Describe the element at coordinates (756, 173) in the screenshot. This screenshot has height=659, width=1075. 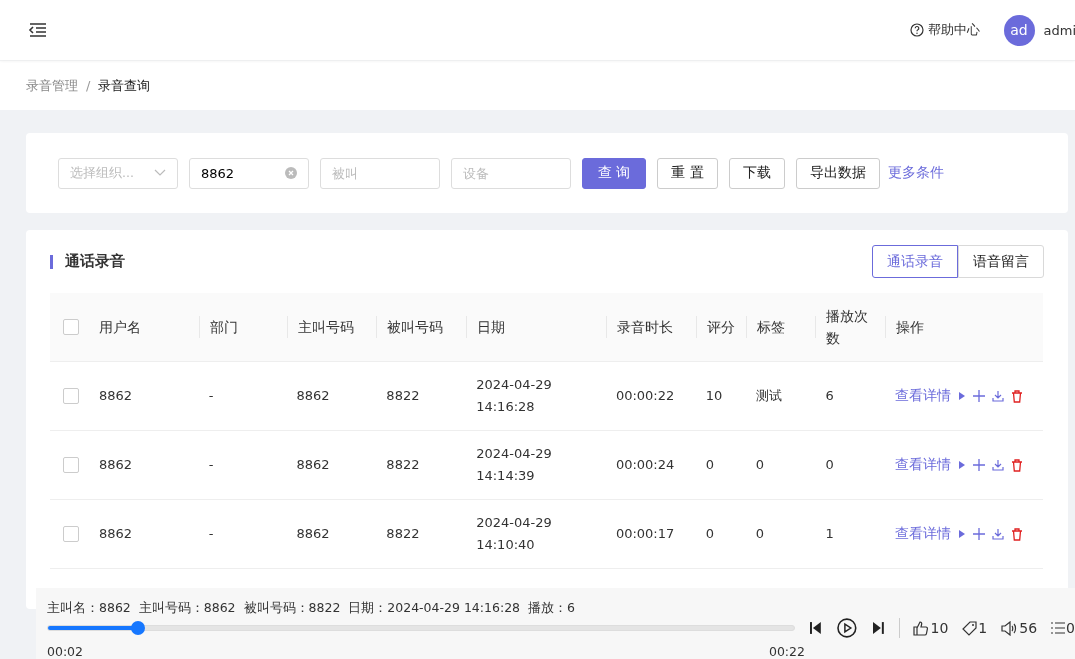
I see `action-button: 下载` at that location.